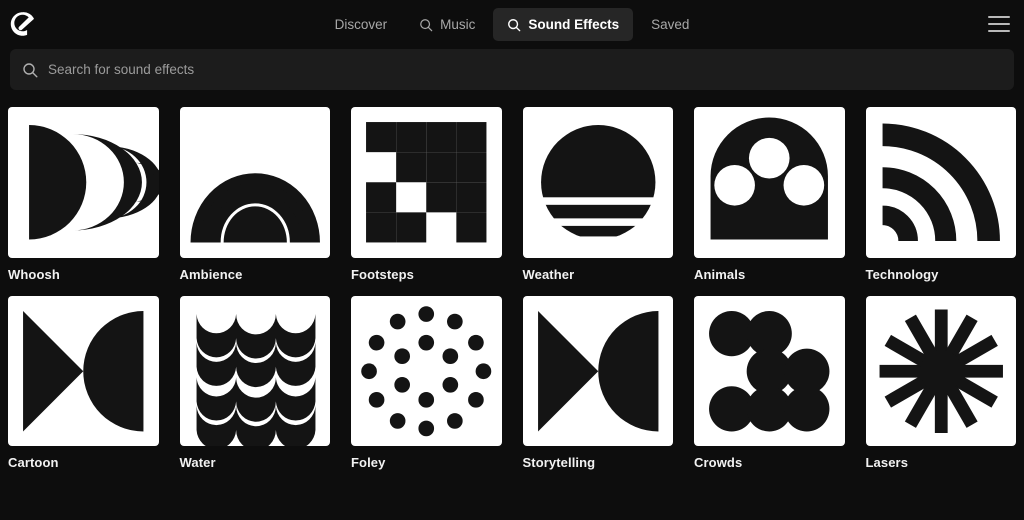 The width and height of the screenshot is (1024, 520). What do you see at coordinates (33, 462) in the screenshot?
I see `category-label: Cartoon` at bounding box center [33, 462].